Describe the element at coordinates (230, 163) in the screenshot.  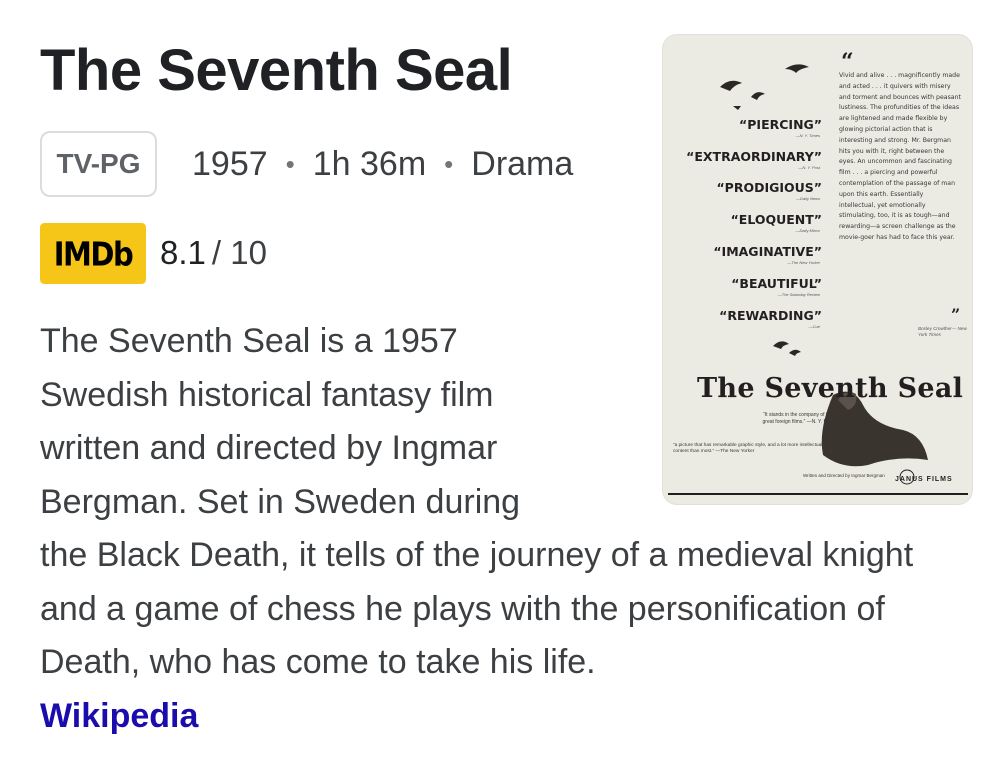
I see `release-year: 1957` at that location.